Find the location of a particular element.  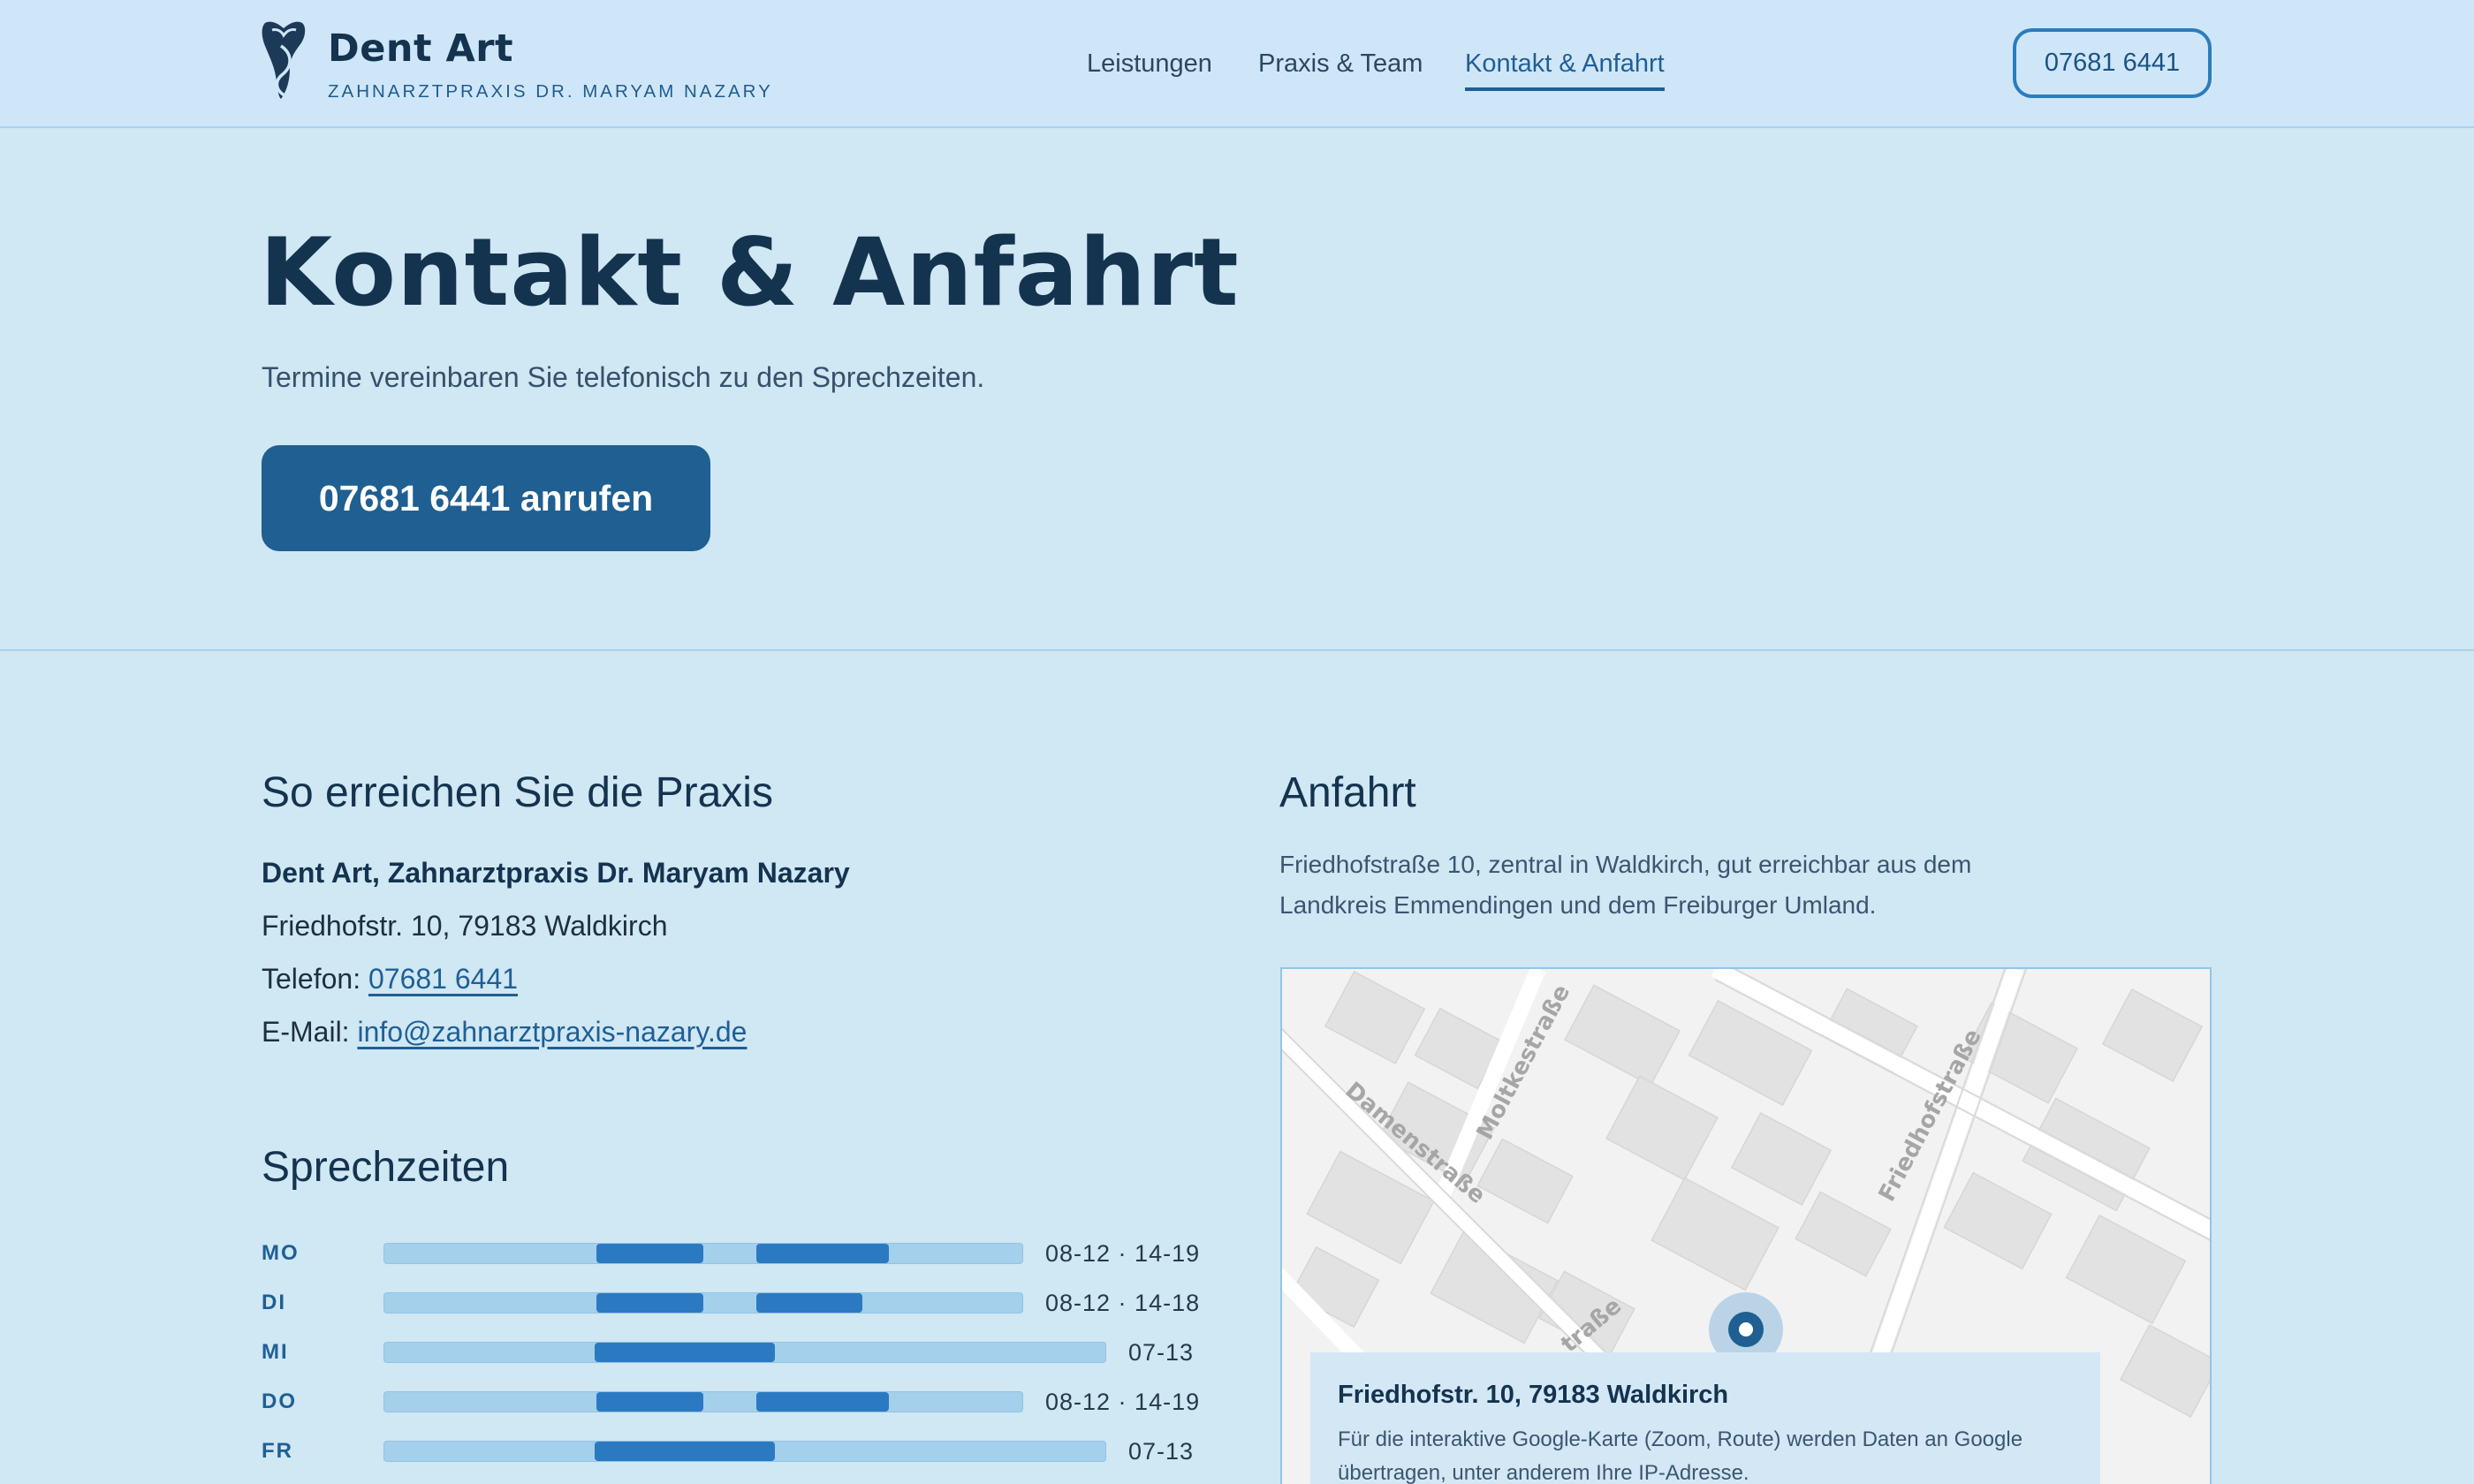

hours-text: 08-12 · 14-18 is located at coordinates (1123, 1303).